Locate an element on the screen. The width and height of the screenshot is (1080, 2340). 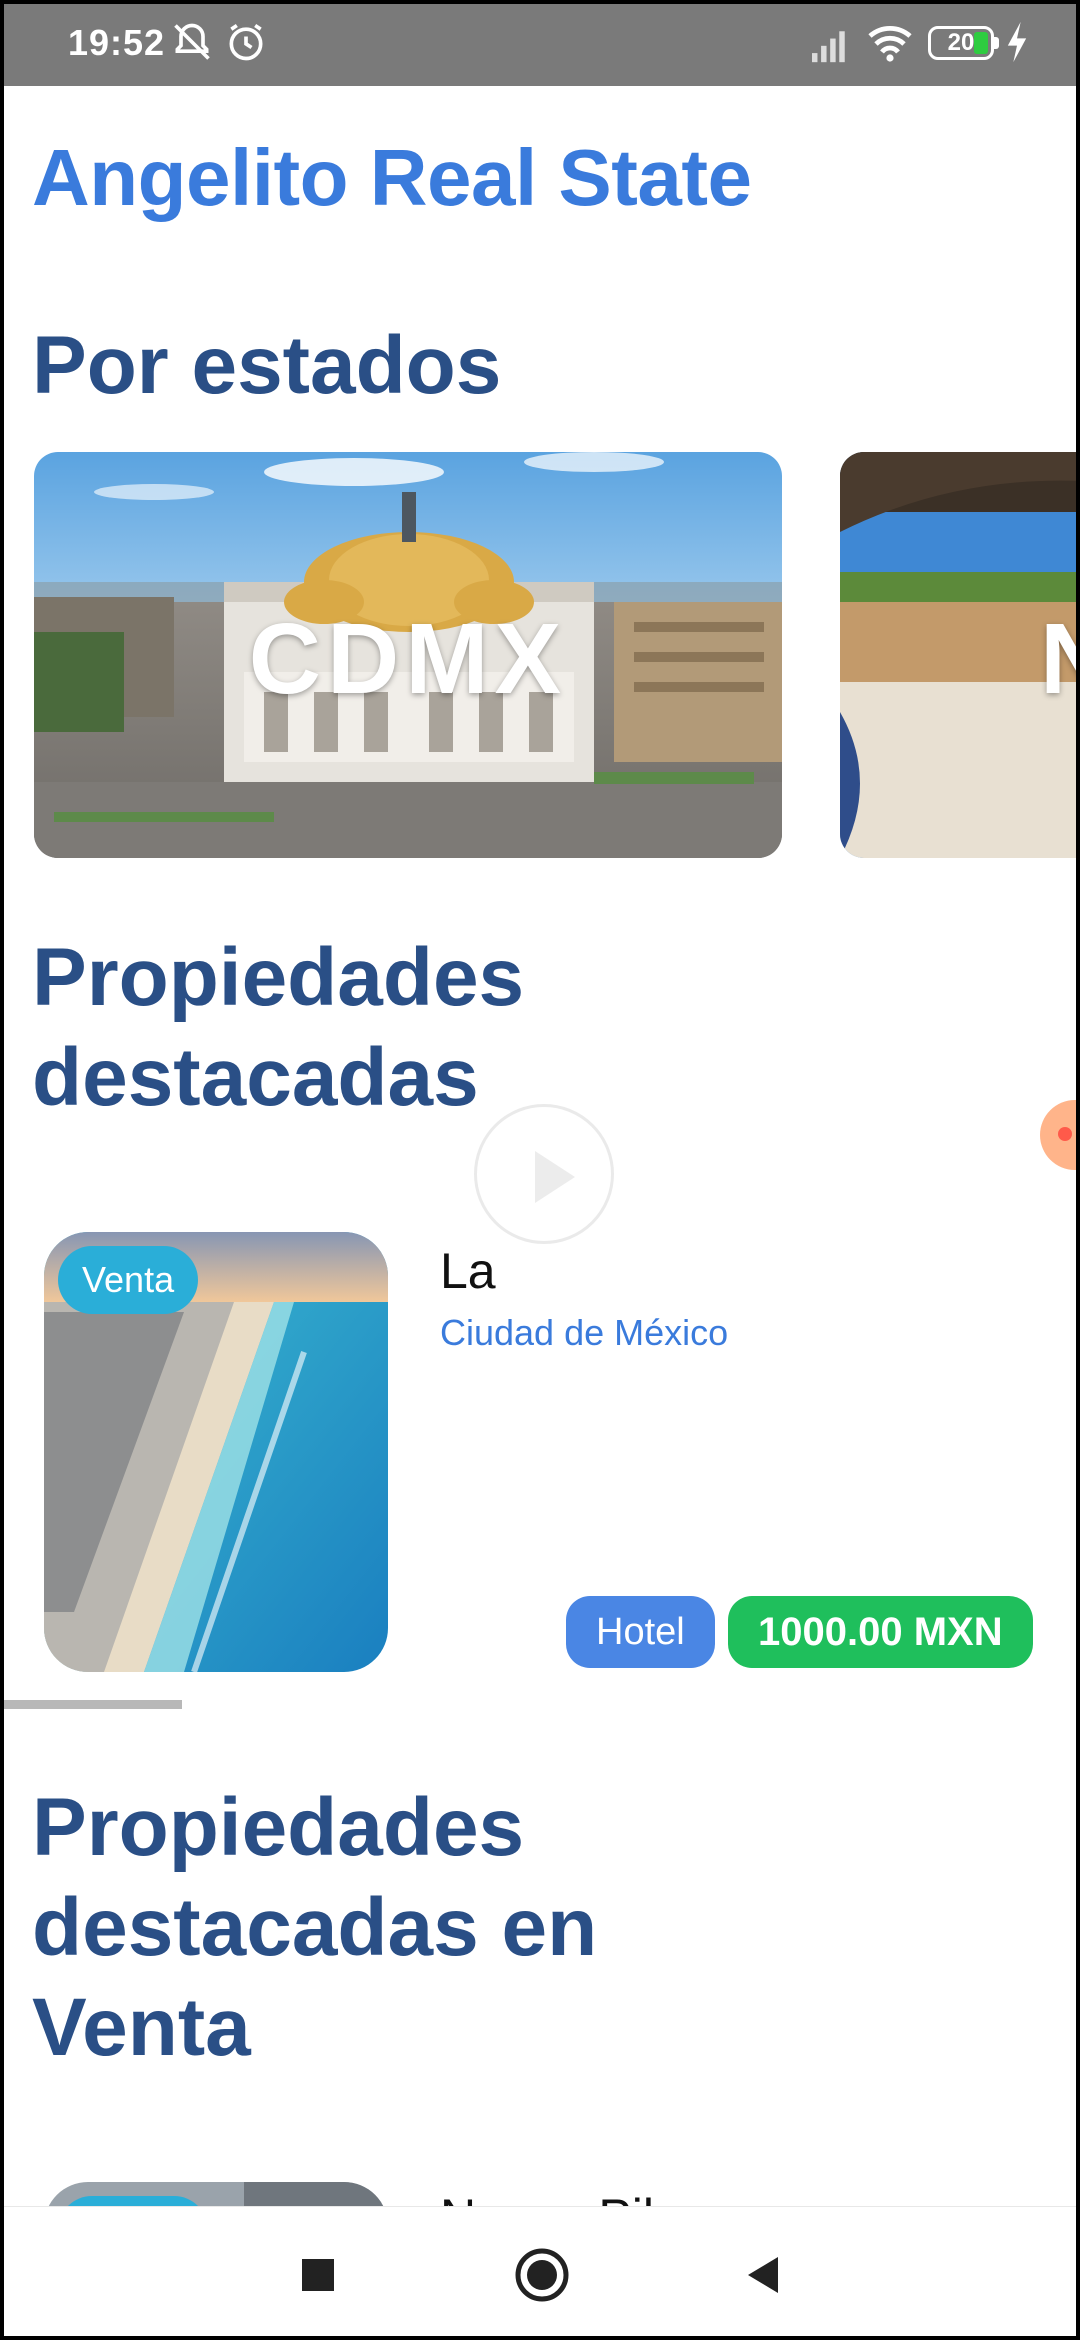
floating-assistant-button is located at coordinates (1058, 1135).